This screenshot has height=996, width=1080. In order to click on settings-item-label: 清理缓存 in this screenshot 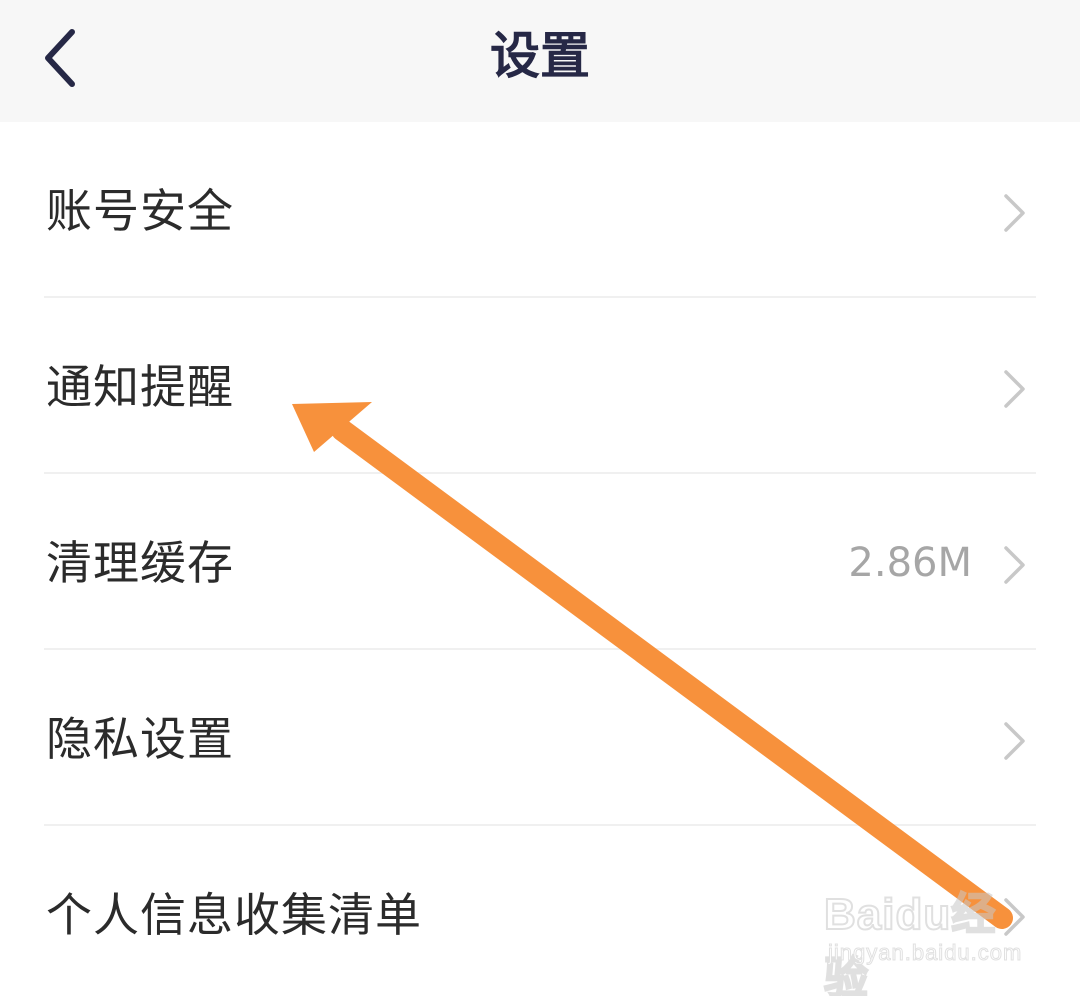, I will do `click(140, 563)`.